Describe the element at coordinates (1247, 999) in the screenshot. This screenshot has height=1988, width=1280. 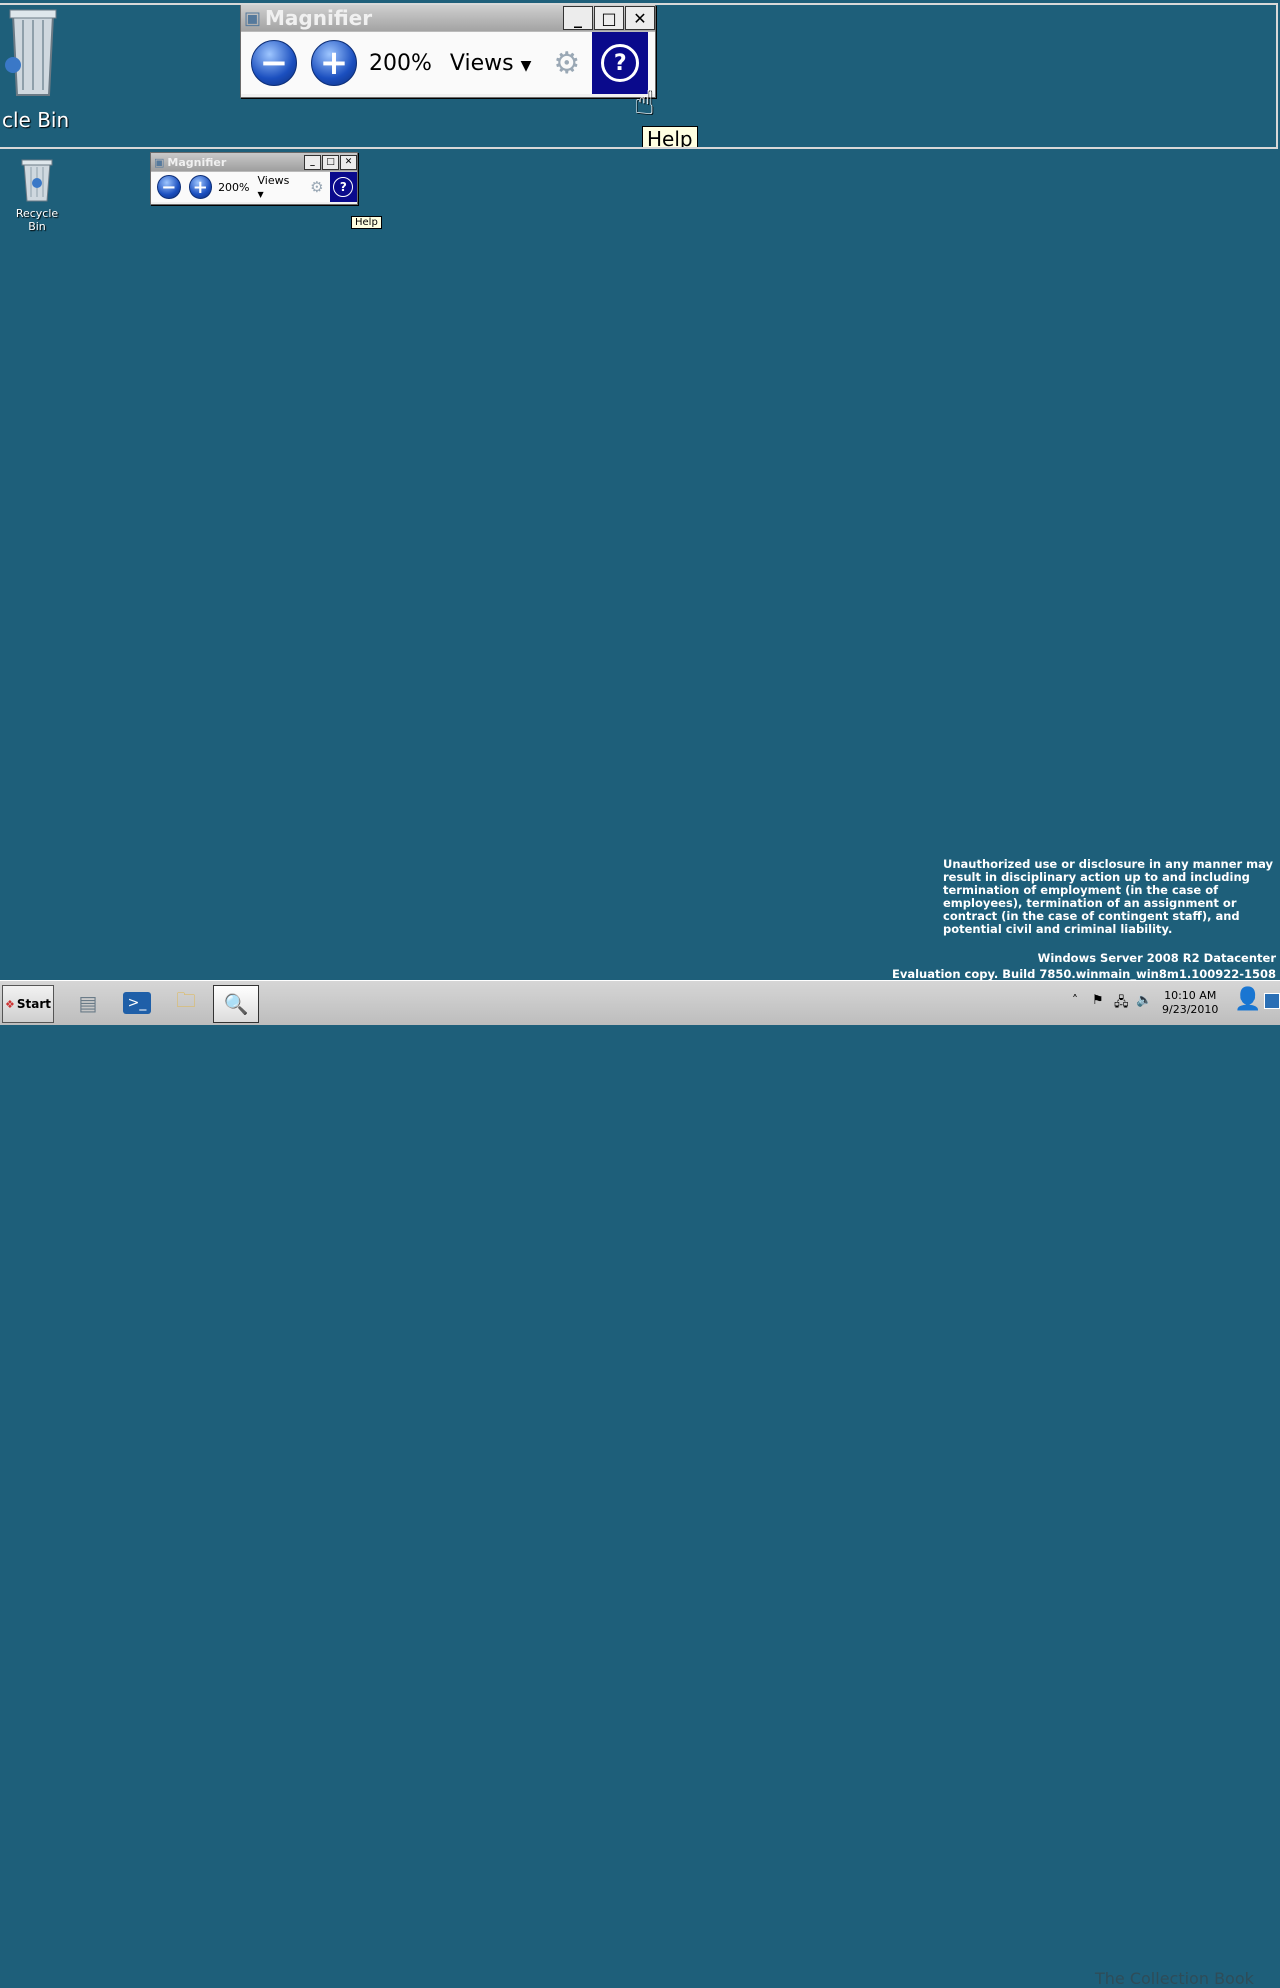
I see `user-icon: 👤` at that location.